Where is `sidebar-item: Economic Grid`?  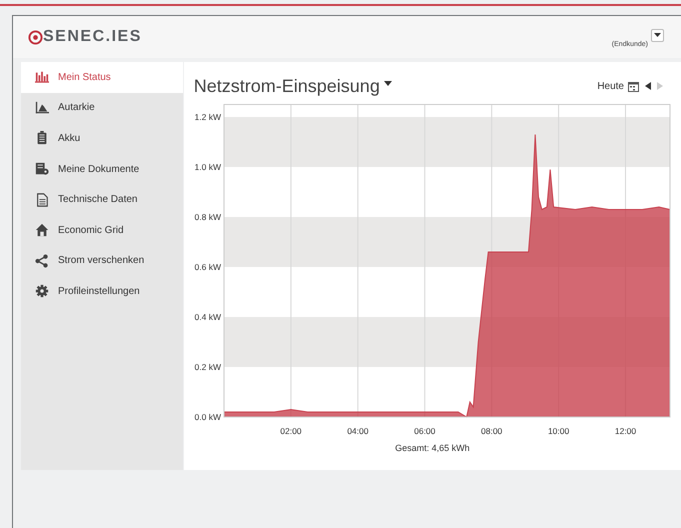 sidebar-item: Economic Grid is located at coordinates (102, 230).